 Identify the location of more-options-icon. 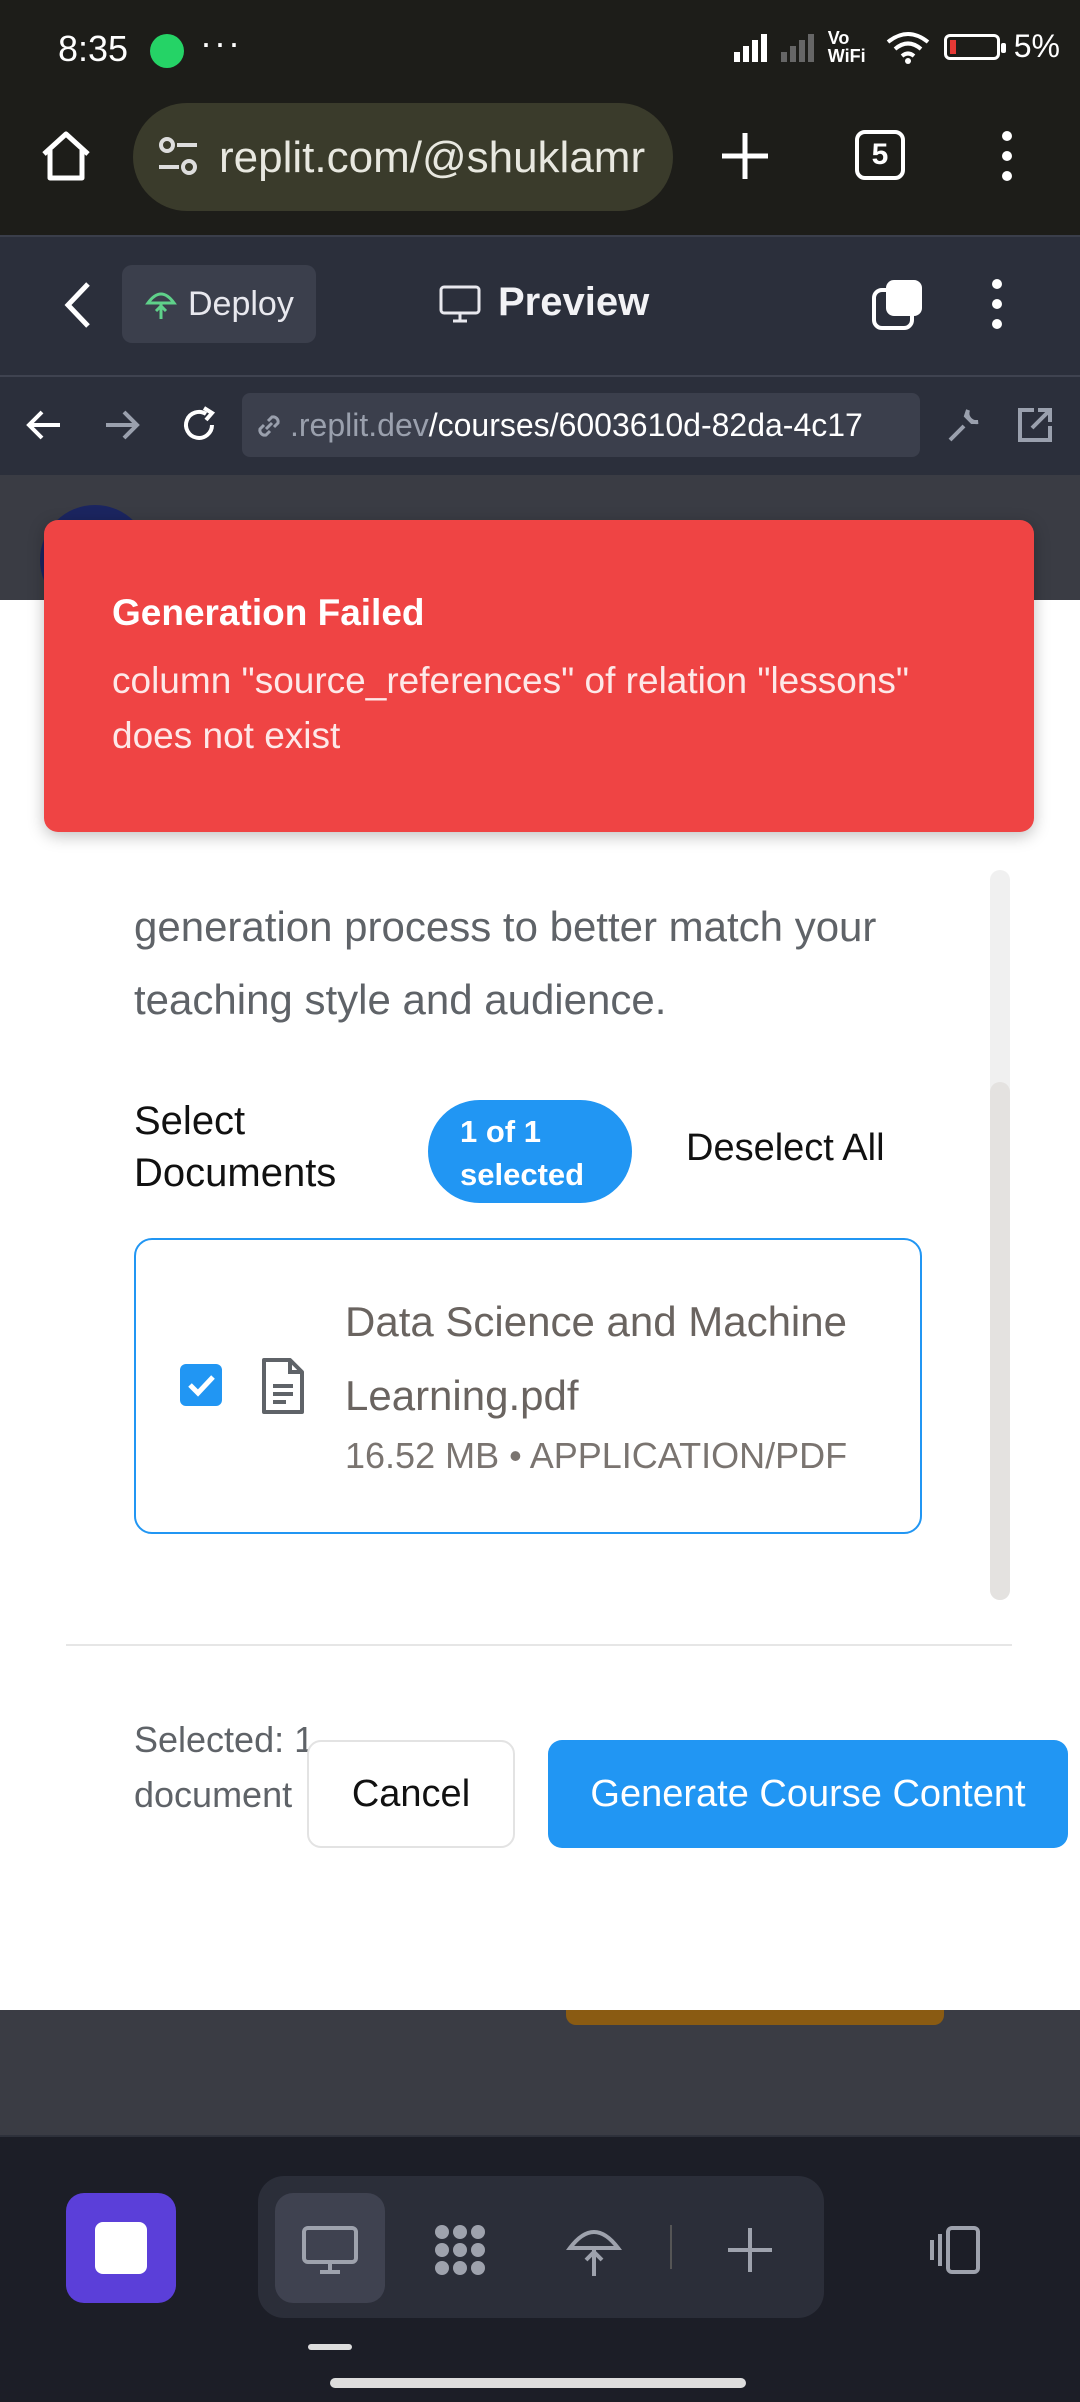
(997, 304).